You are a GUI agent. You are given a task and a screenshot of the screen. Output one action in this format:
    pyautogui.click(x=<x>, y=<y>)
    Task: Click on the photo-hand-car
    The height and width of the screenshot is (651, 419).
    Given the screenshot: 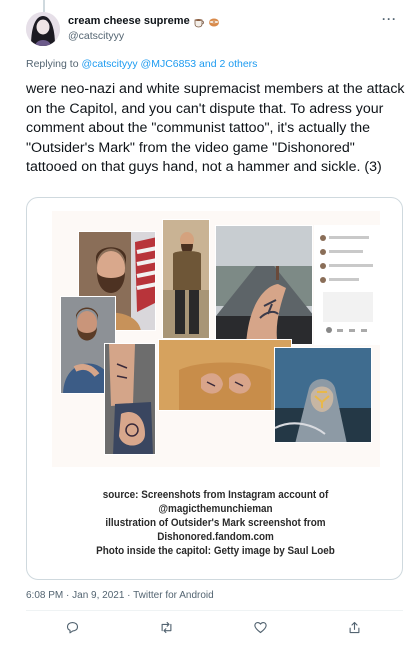 What is the action you would take?
    pyautogui.click(x=264, y=285)
    